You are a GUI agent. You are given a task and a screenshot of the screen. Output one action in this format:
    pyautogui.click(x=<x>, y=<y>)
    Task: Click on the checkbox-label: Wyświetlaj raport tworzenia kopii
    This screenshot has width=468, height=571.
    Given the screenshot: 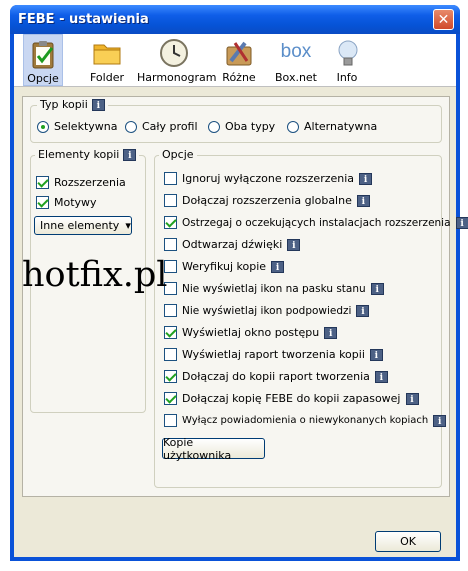 What is the action you would take?
    pyautogui.click(x=273, y=354)
    